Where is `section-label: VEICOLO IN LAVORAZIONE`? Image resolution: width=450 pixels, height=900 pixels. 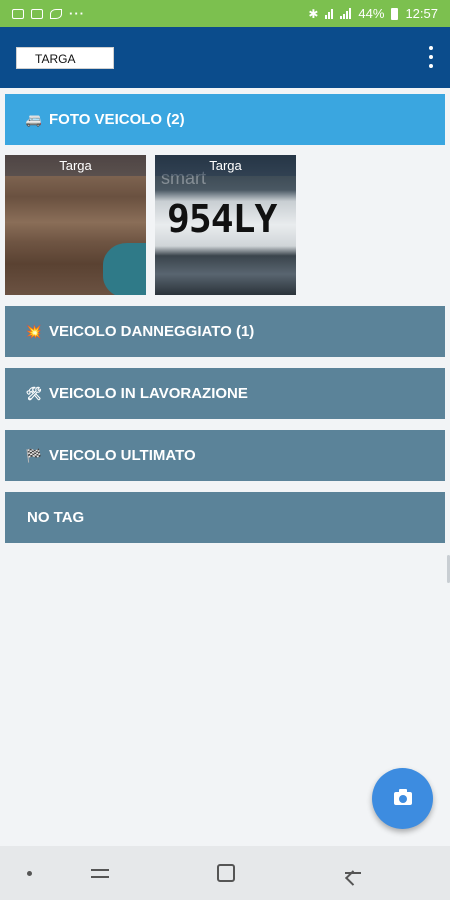
section-label: VEICOLO IN LAVORAZIONE is located at coordinates (148, 393).